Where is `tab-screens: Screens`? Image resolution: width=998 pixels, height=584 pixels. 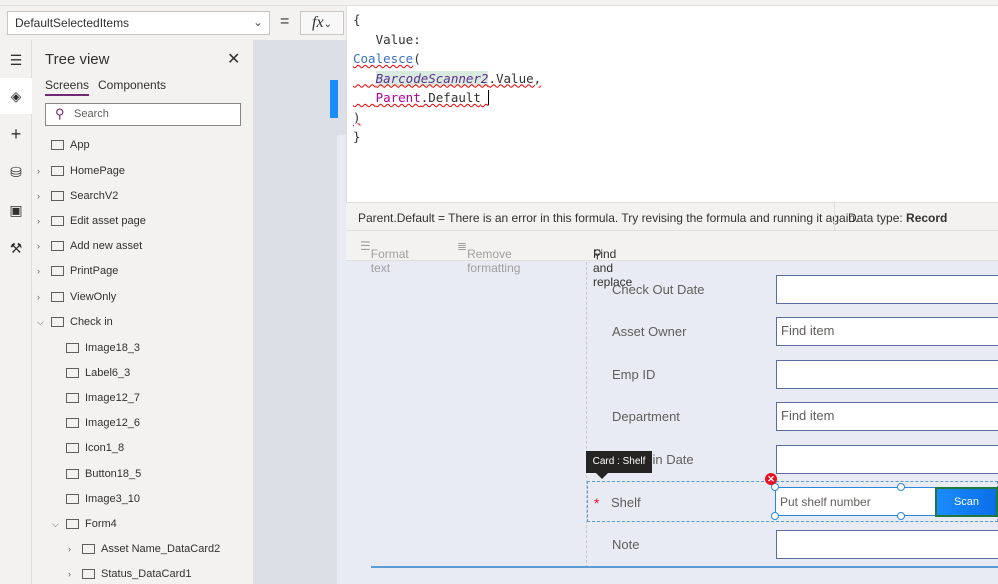 tab-screens: Screens is located at coordinates (67, 87).